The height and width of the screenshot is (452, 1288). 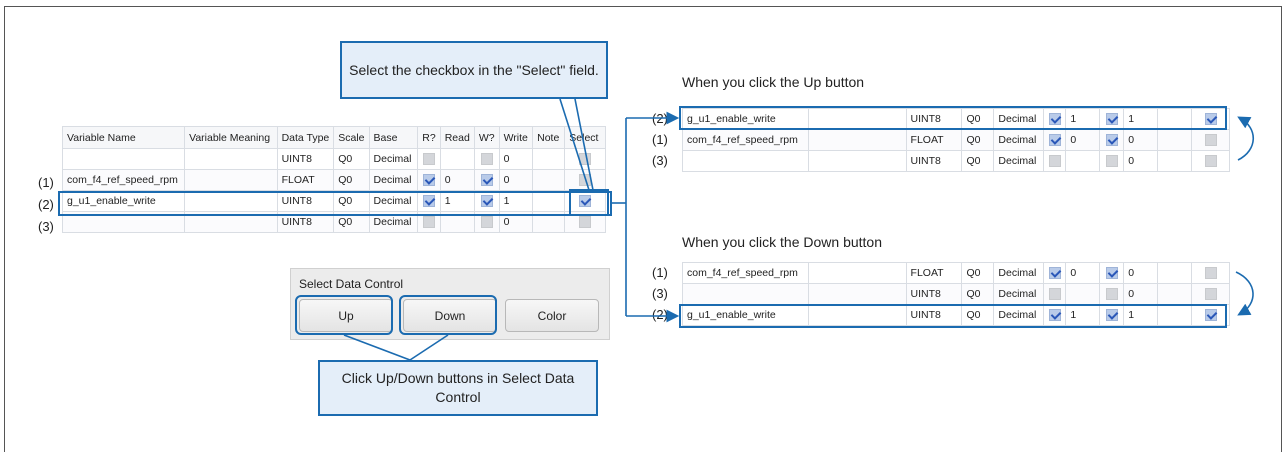 I want to click on curve-arrow-down, so click(x=1244, y=293).